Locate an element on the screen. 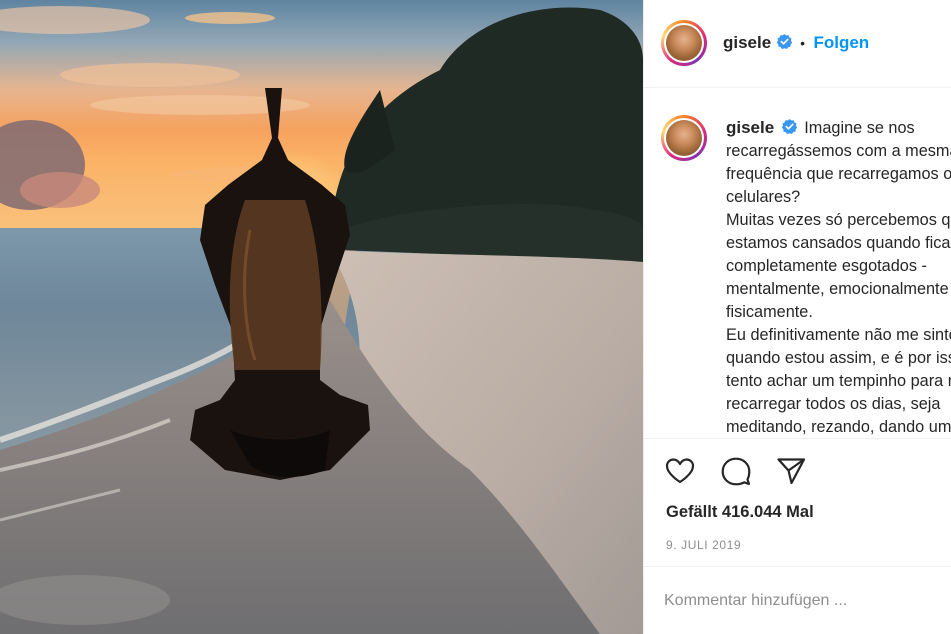 The height and width of the screenshot is (634, 951). heart-icon is located at coordinates (680, 471).